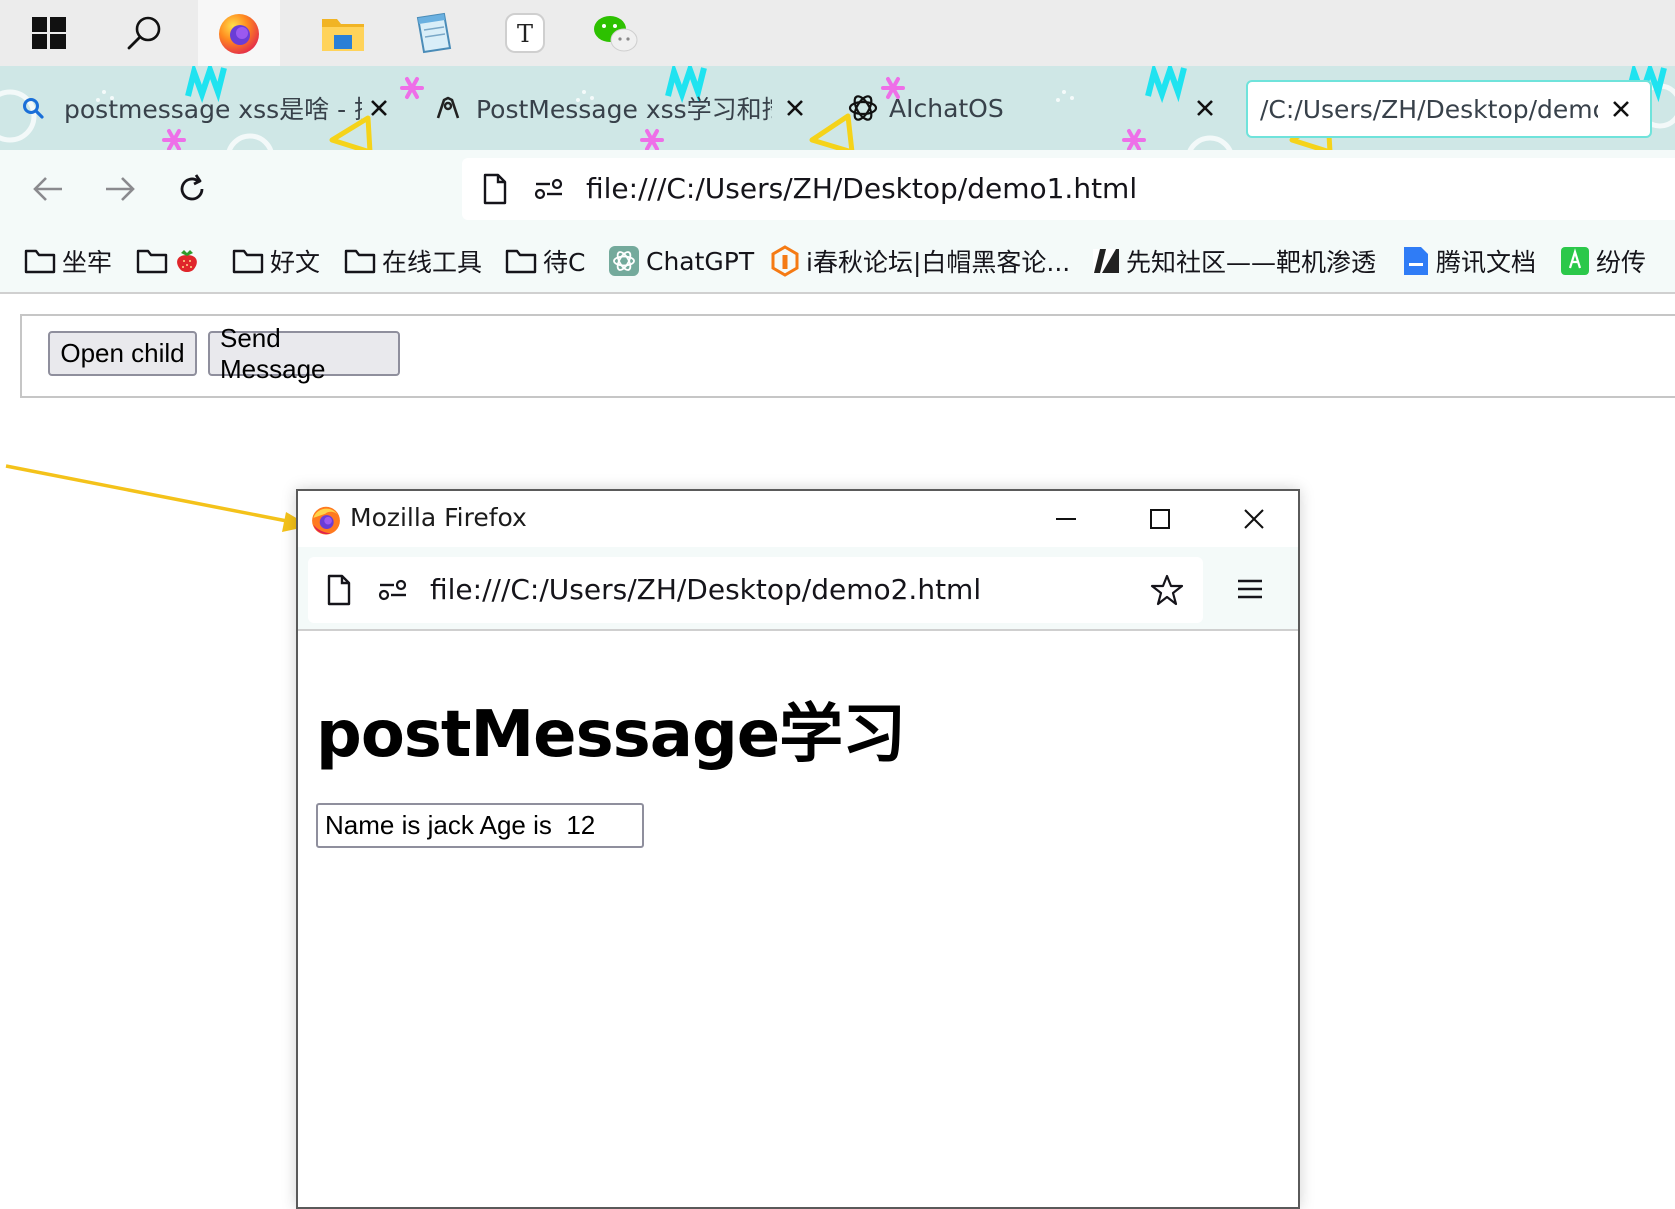 The height and width of the screenshot is (1209, 1675). Describe the element at coordinates (1621, 262) in the screenshot. I see `bookmark-label: 纷传` at that location.